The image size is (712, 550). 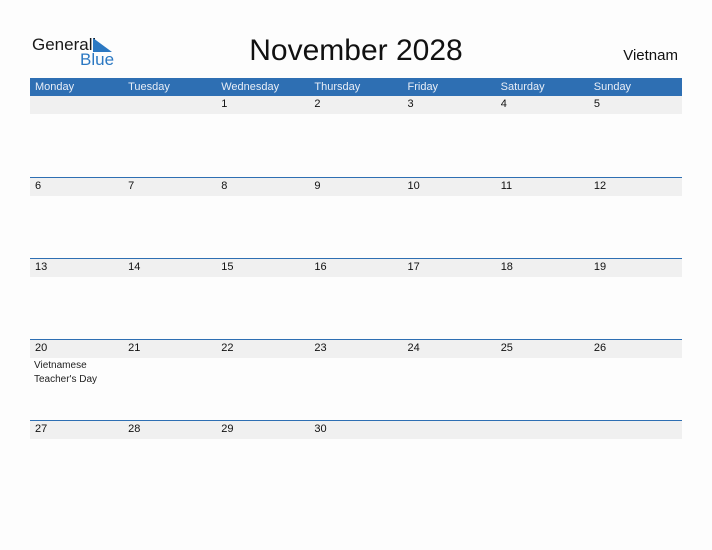 I want to click on country-label: Vietnam, so click(x=650, y=55).